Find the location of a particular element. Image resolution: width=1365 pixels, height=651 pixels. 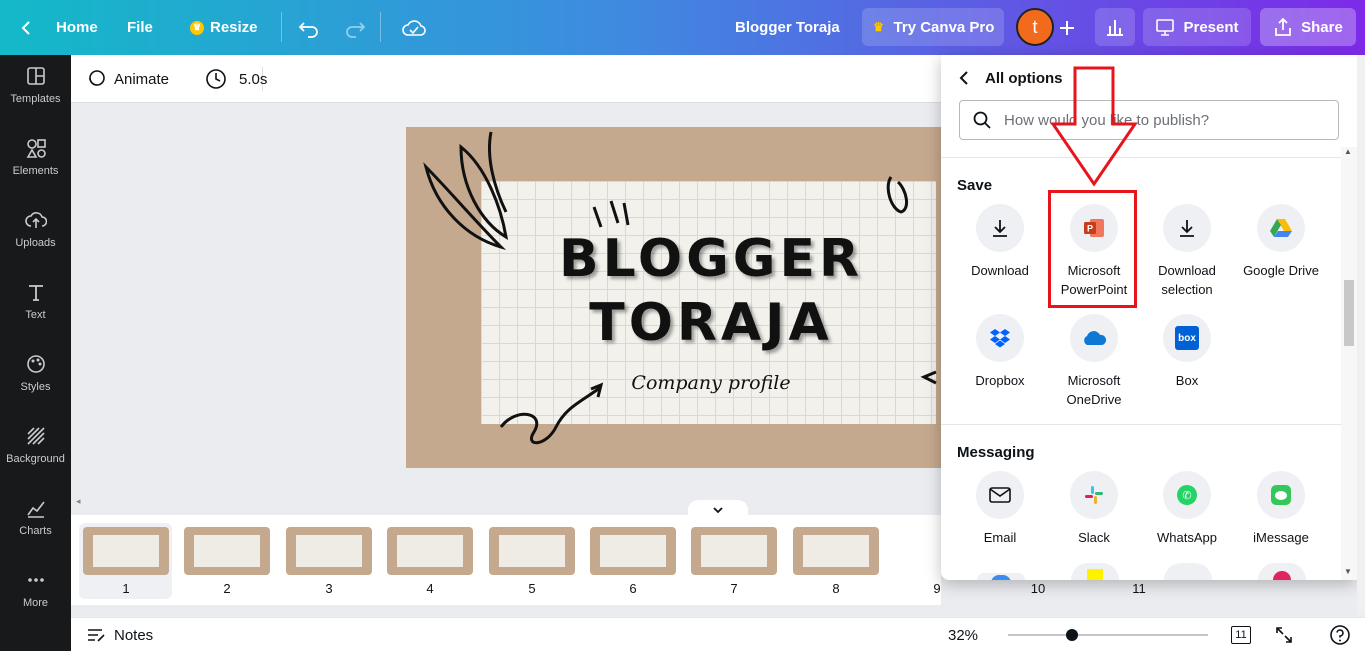

resize-button: ♛ Resize is located at coordinates (224, 27).